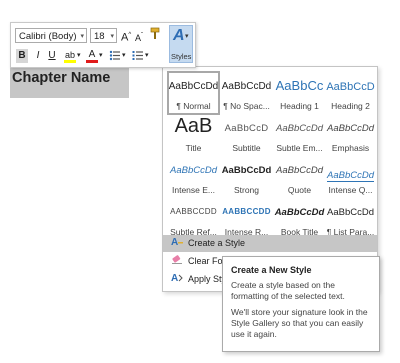 Image resolution: width=400 pixels, height=363 pixels. I want to click on style-tile-quote: AaBbCcDd Quote, so click(299, 177).